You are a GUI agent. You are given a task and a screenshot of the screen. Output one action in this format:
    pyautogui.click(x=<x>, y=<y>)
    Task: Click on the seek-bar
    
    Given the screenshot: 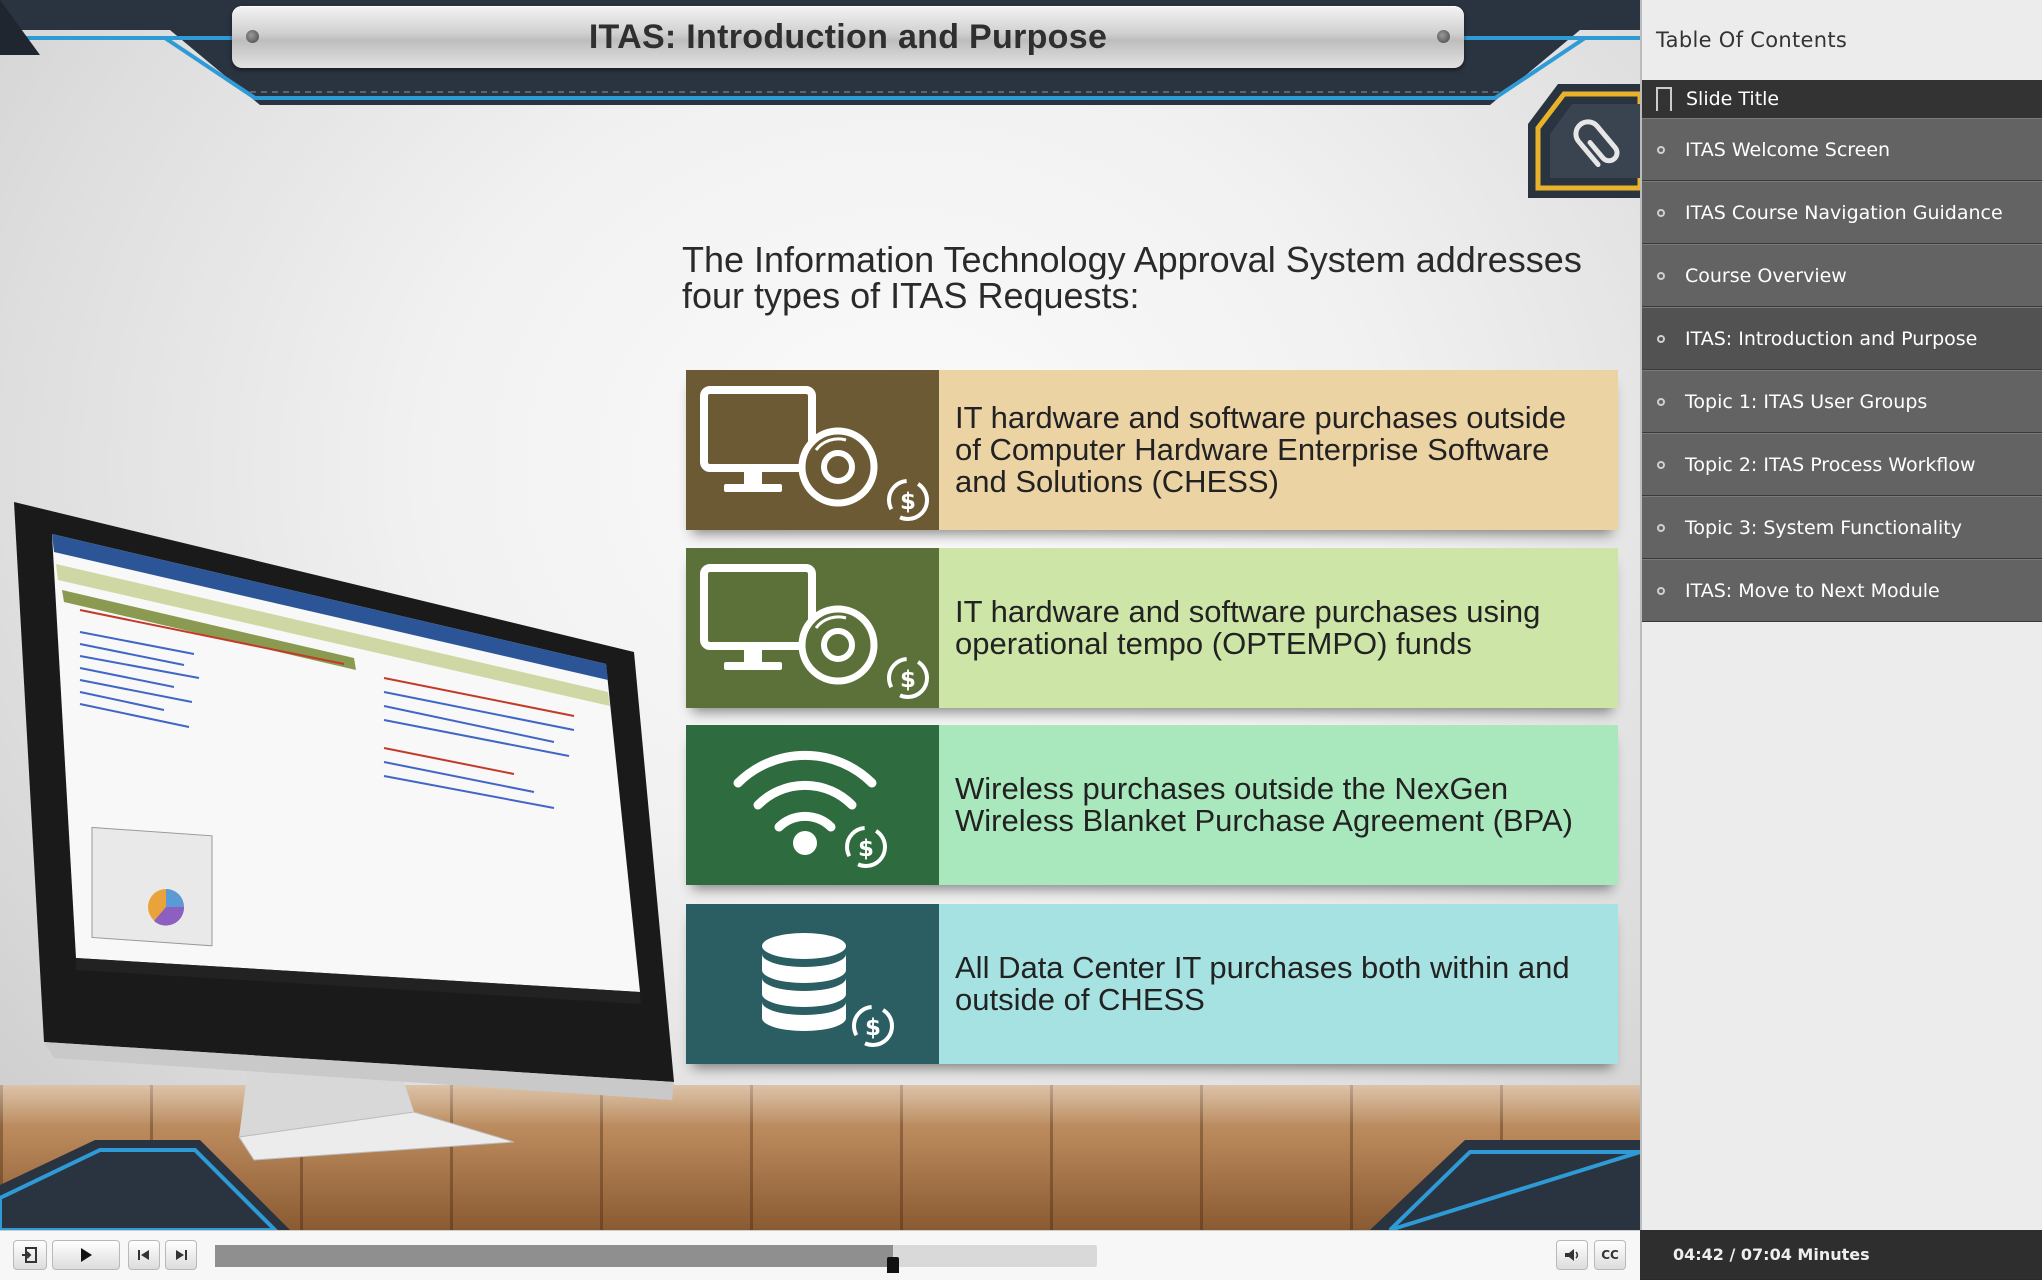 What is the action you would take?
    pyautogui.click(x=656, y=1259)
    